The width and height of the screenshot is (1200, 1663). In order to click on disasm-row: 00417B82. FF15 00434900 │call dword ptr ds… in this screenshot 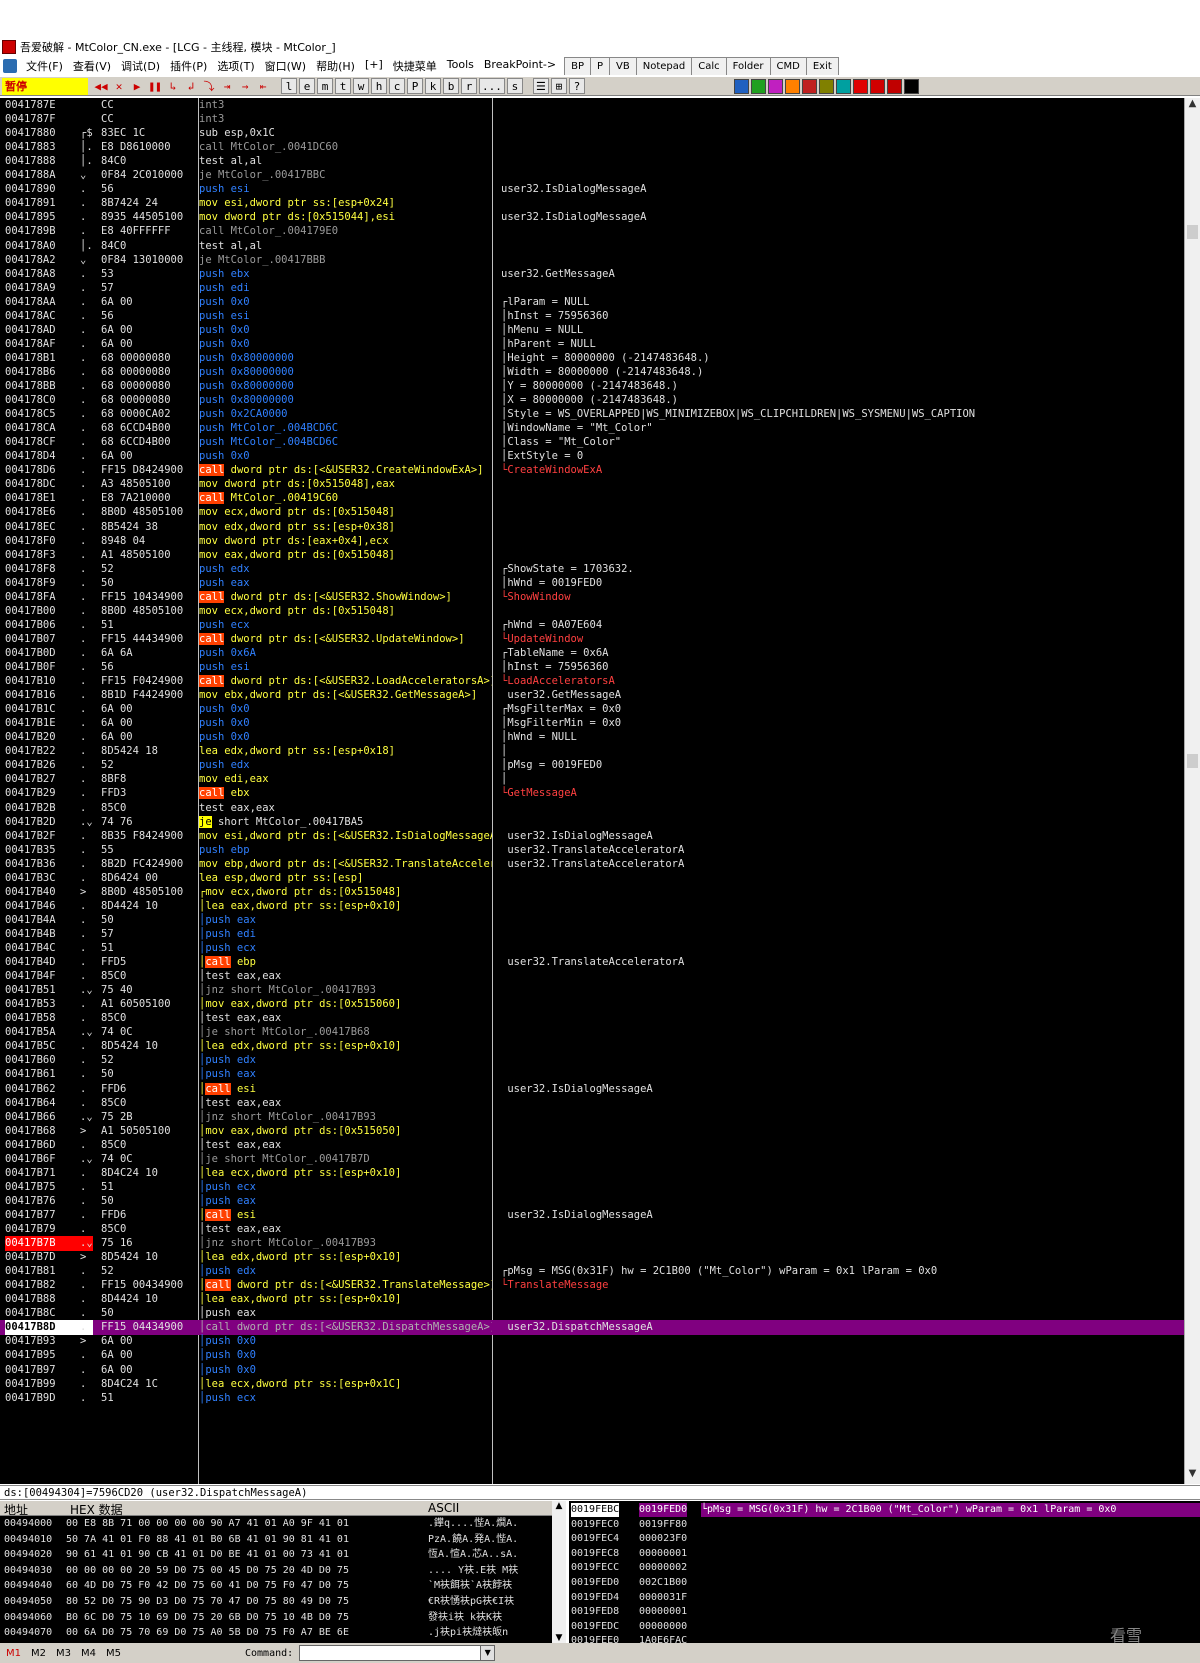, I will do `click(592, 1285)`.